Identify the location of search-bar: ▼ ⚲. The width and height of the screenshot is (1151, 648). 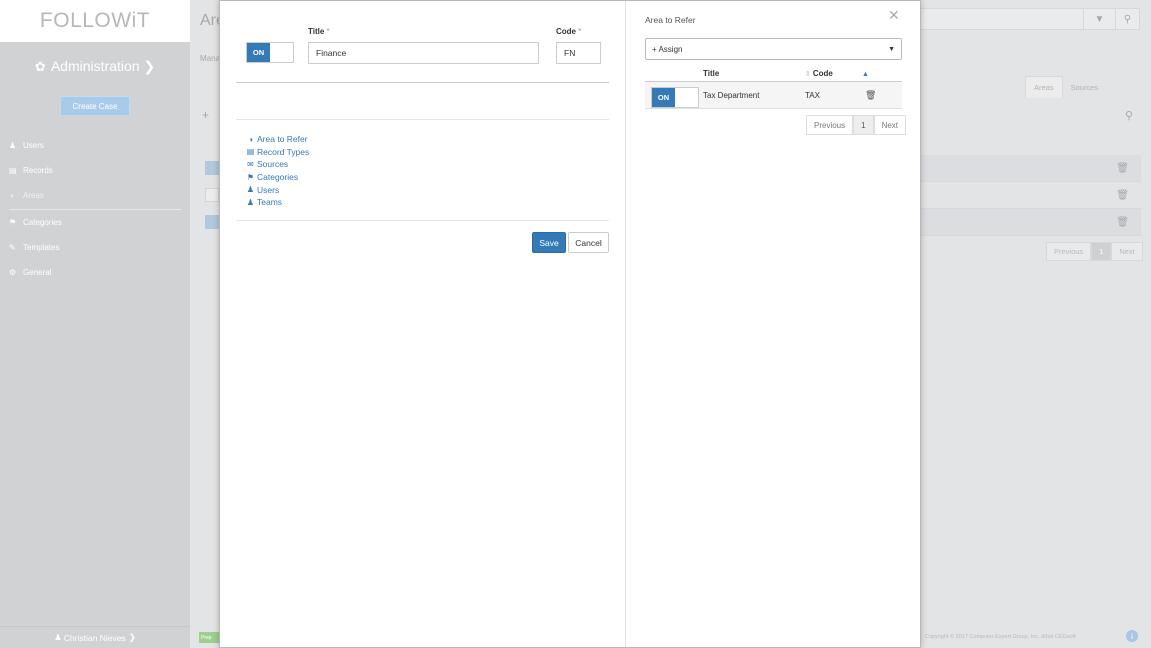
(1030, 19).